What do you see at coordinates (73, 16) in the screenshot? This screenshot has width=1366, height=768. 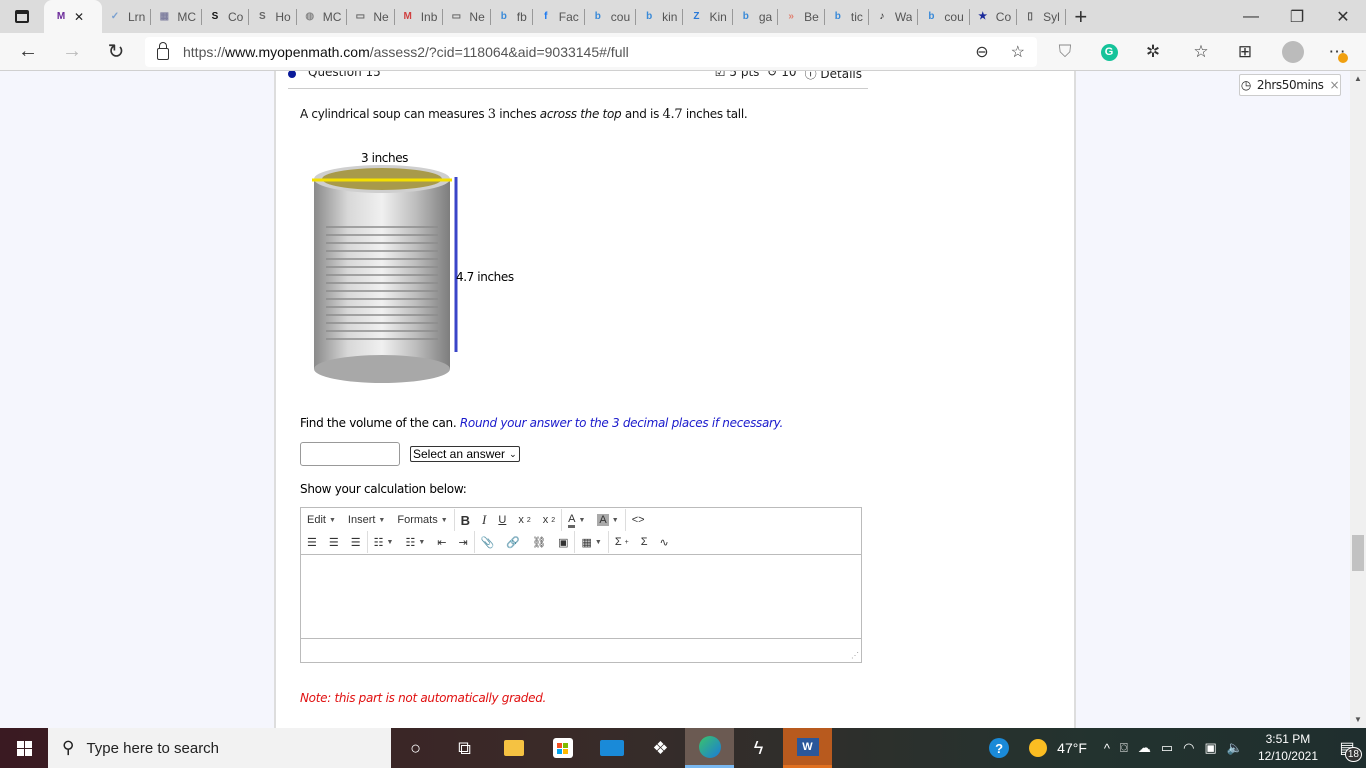 I see `browser-tab: M ✕` at bounding box center [73, 16].